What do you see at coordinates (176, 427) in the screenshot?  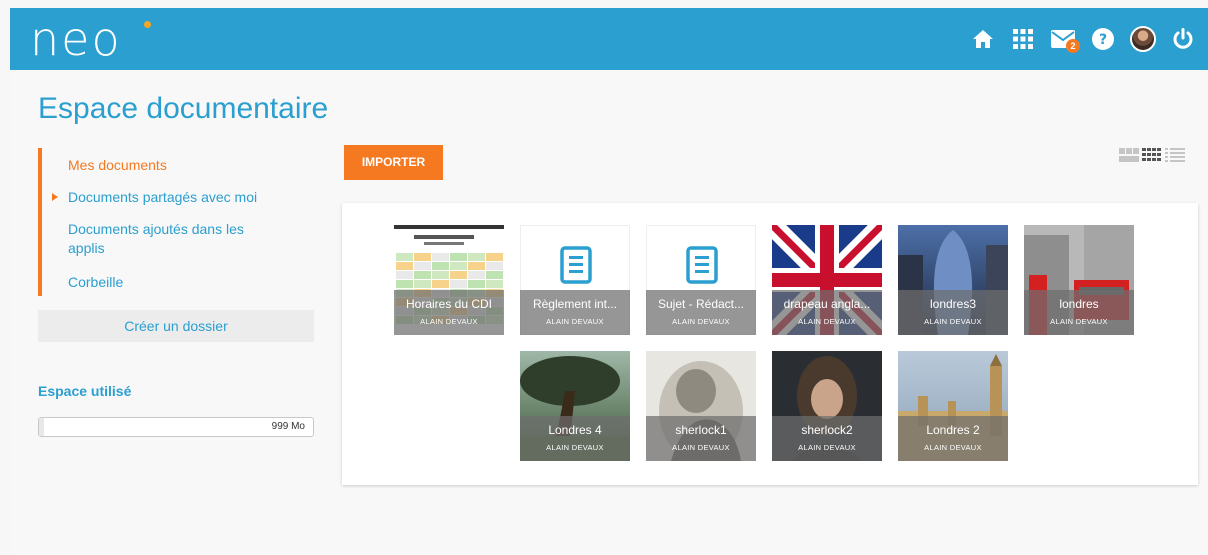 I see `storage-bar: 999 Mo` at bounding box center [176, 427].